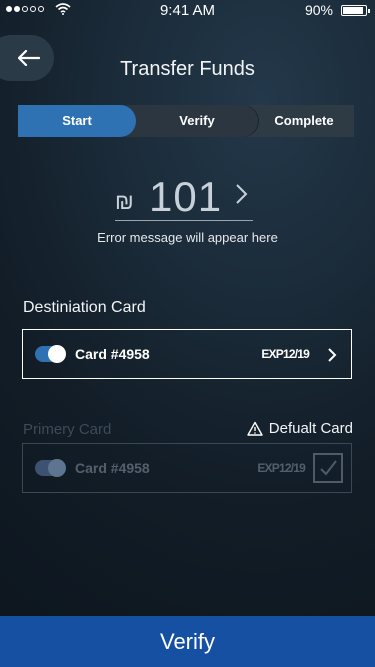  Describe the element at coordinates (318, 10) in the screenshot. I see `battery-percent: 90%` at that location.